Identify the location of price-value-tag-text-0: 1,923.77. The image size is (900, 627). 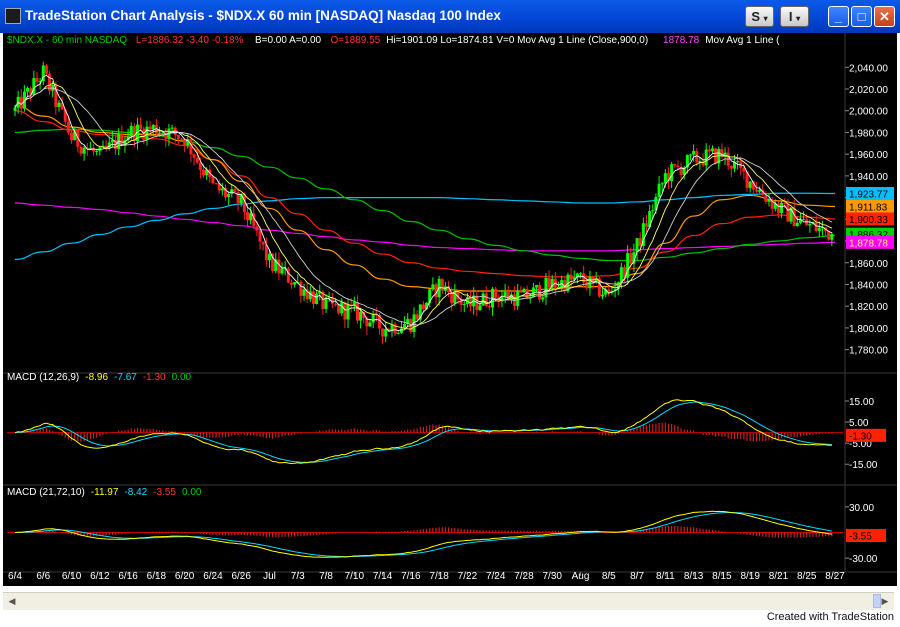
(868, 195).